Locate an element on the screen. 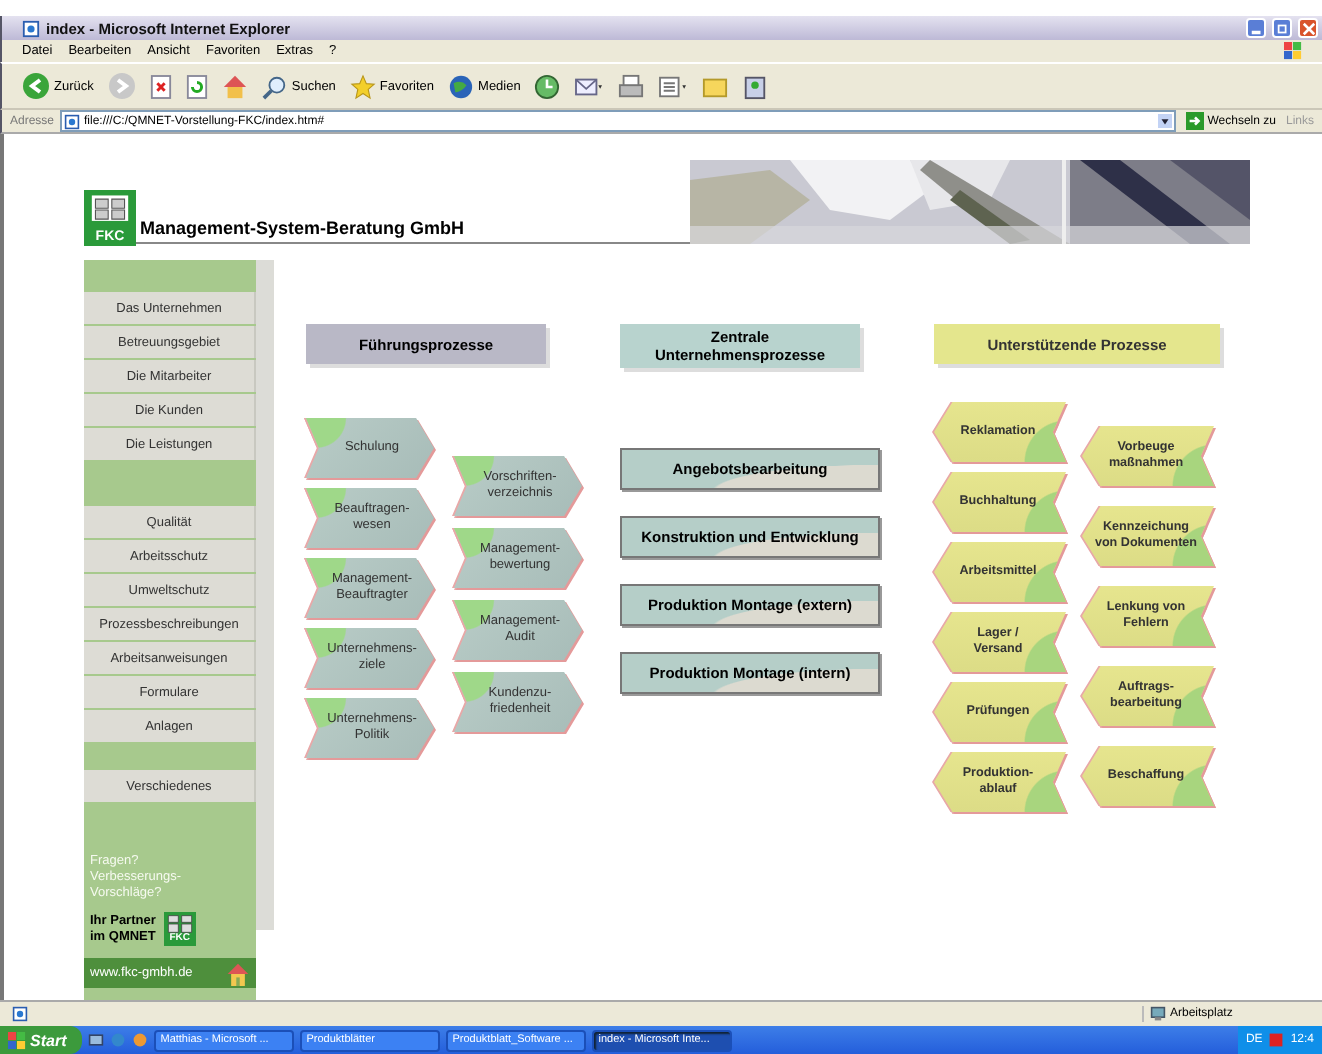  close-icon is located at coordinates (1308, 28).